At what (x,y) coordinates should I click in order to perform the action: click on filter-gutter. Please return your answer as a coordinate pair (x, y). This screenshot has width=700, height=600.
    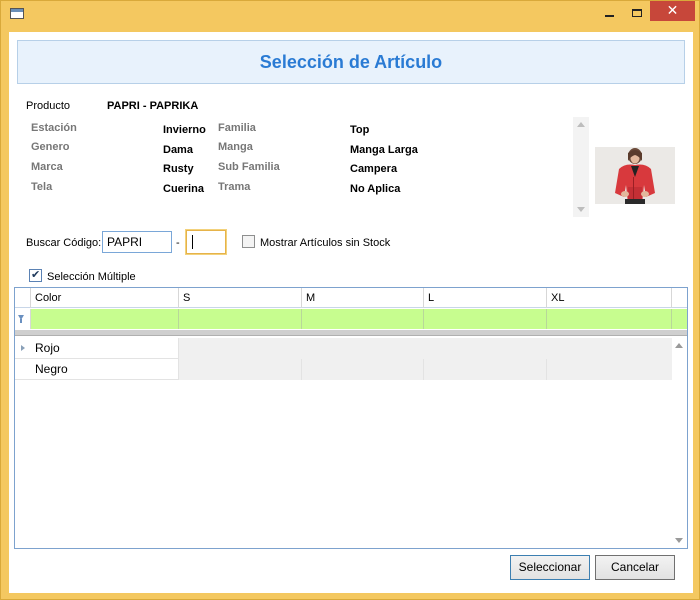
    Looking at the image, I should click on (23, 319).